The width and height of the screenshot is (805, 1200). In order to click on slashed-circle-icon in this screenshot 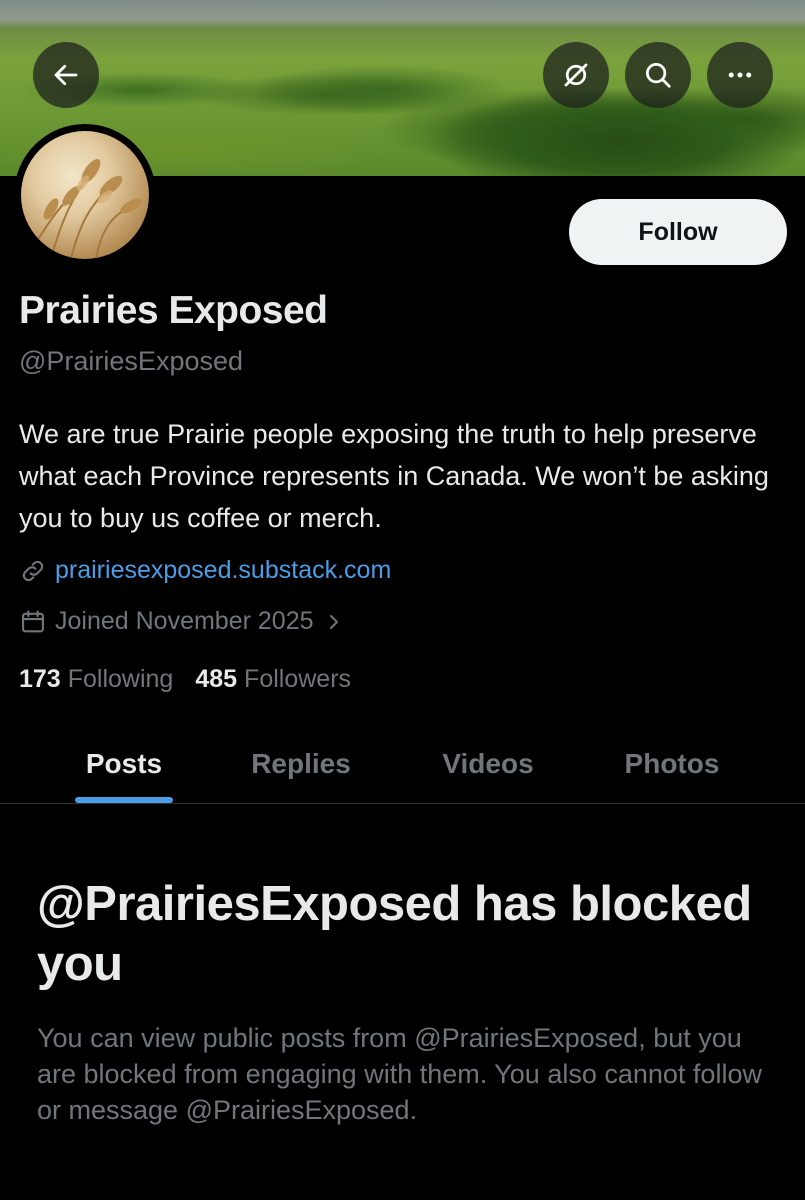, I will do `click(576, 75)`.